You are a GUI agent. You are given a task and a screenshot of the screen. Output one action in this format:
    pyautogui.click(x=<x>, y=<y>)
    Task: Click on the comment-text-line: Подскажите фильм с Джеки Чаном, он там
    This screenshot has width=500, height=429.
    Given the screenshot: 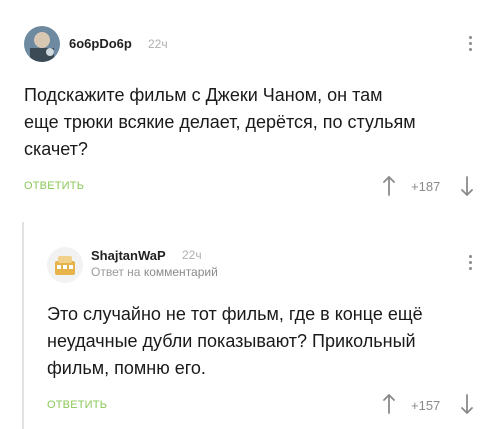 What is the action you would take?
    pyautogui.click(x=203, y=95)
    